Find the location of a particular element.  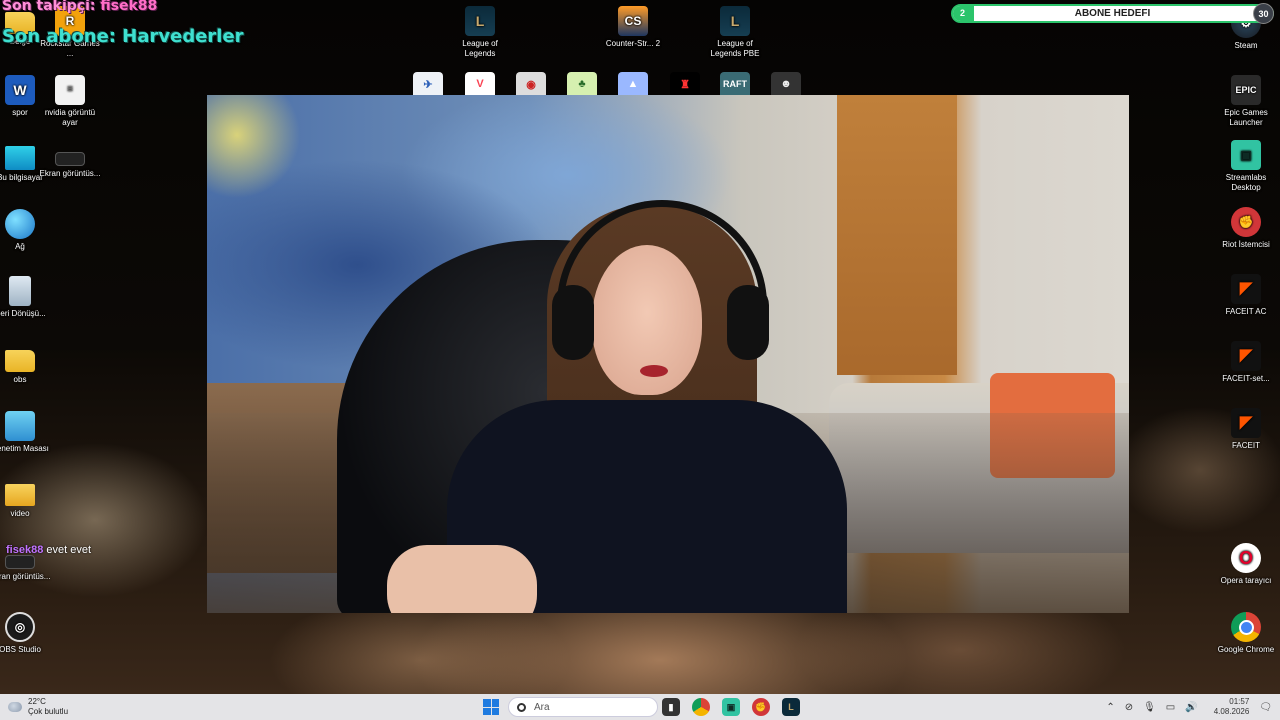

streamlabs-icon: ▣ is located at coordinates (1246, 155).